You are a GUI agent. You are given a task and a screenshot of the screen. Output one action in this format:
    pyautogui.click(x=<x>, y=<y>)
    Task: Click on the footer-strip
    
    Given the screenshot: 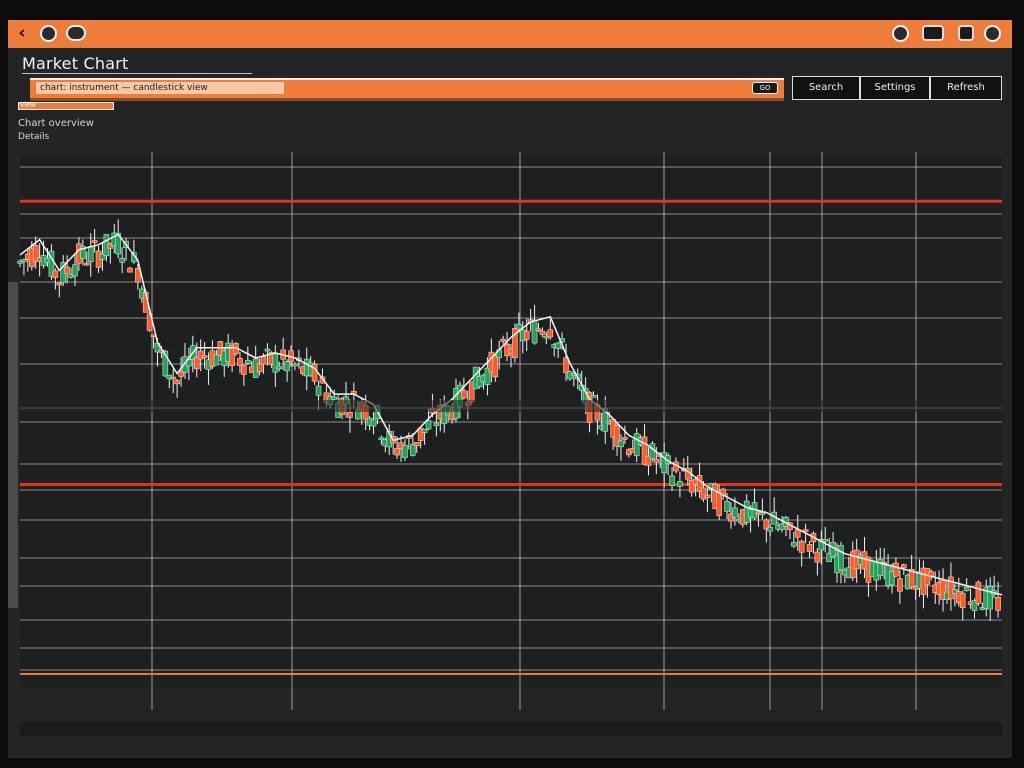 What is the action you would take?
    pyautogui.click(x=511, y=729)
    